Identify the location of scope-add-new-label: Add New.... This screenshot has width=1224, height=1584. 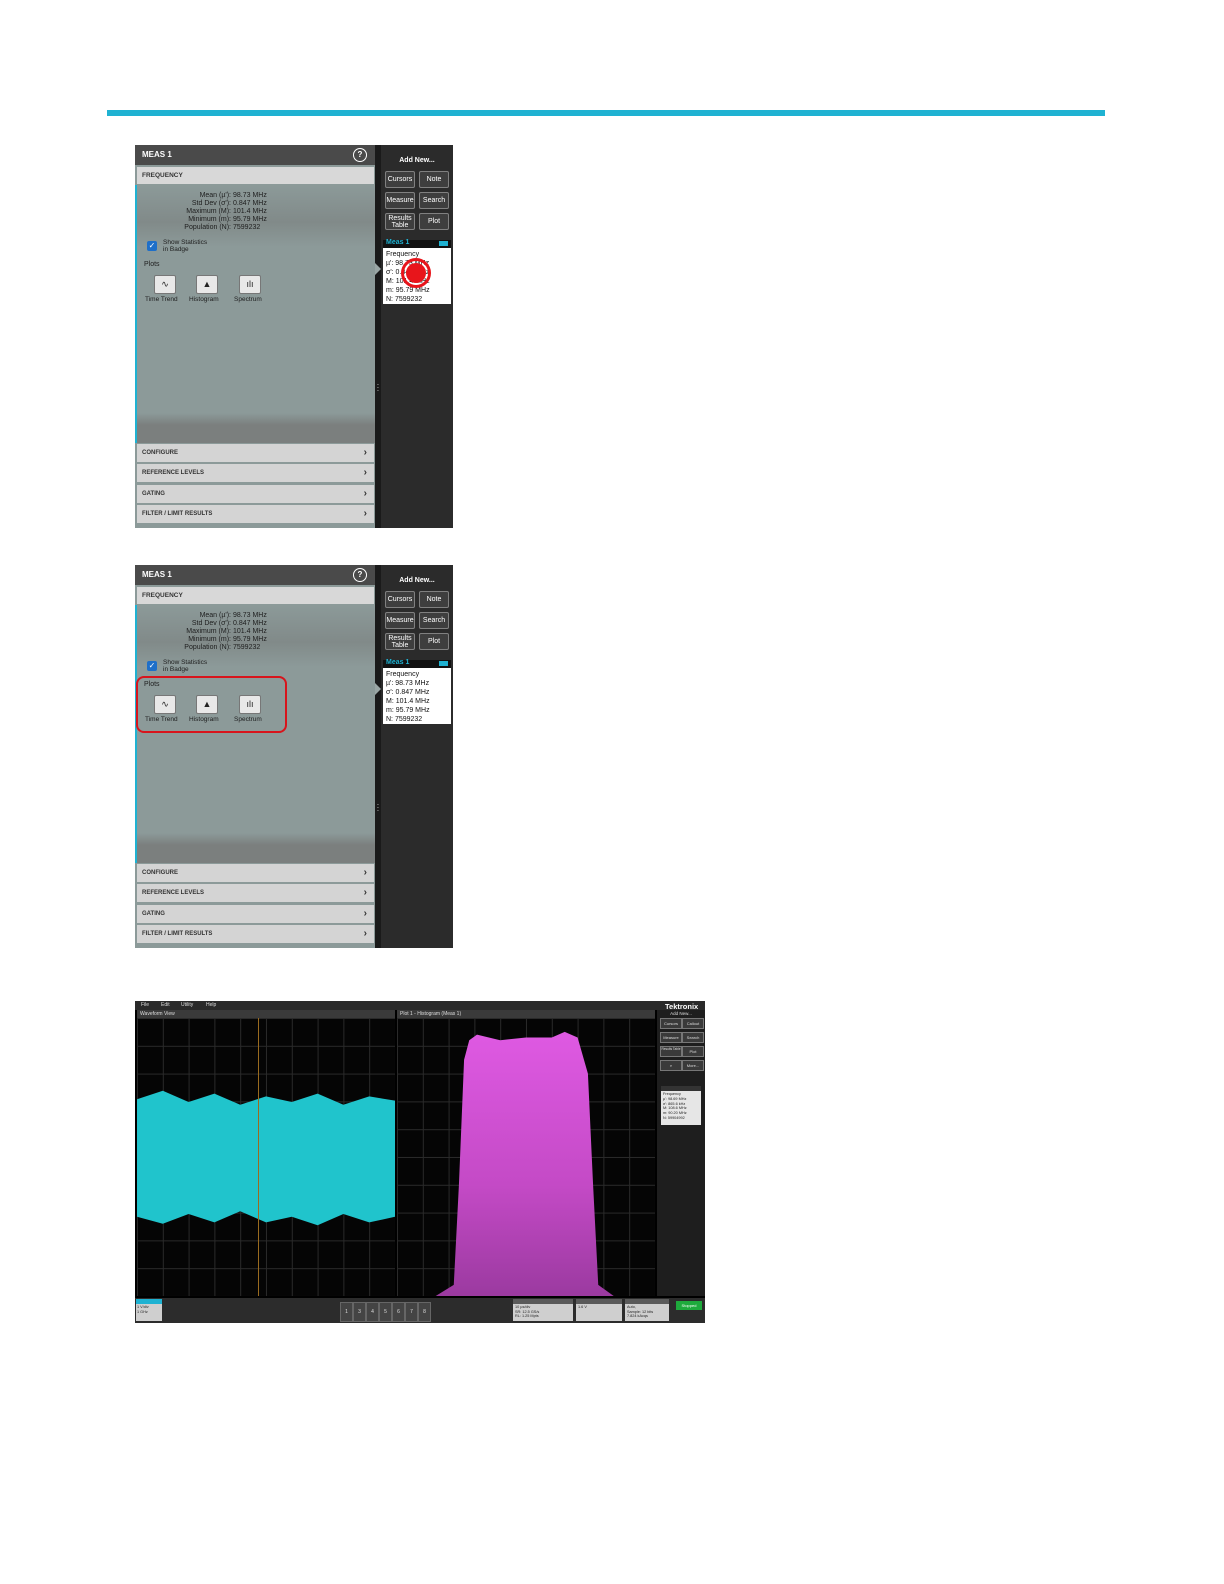
(681, 1013).